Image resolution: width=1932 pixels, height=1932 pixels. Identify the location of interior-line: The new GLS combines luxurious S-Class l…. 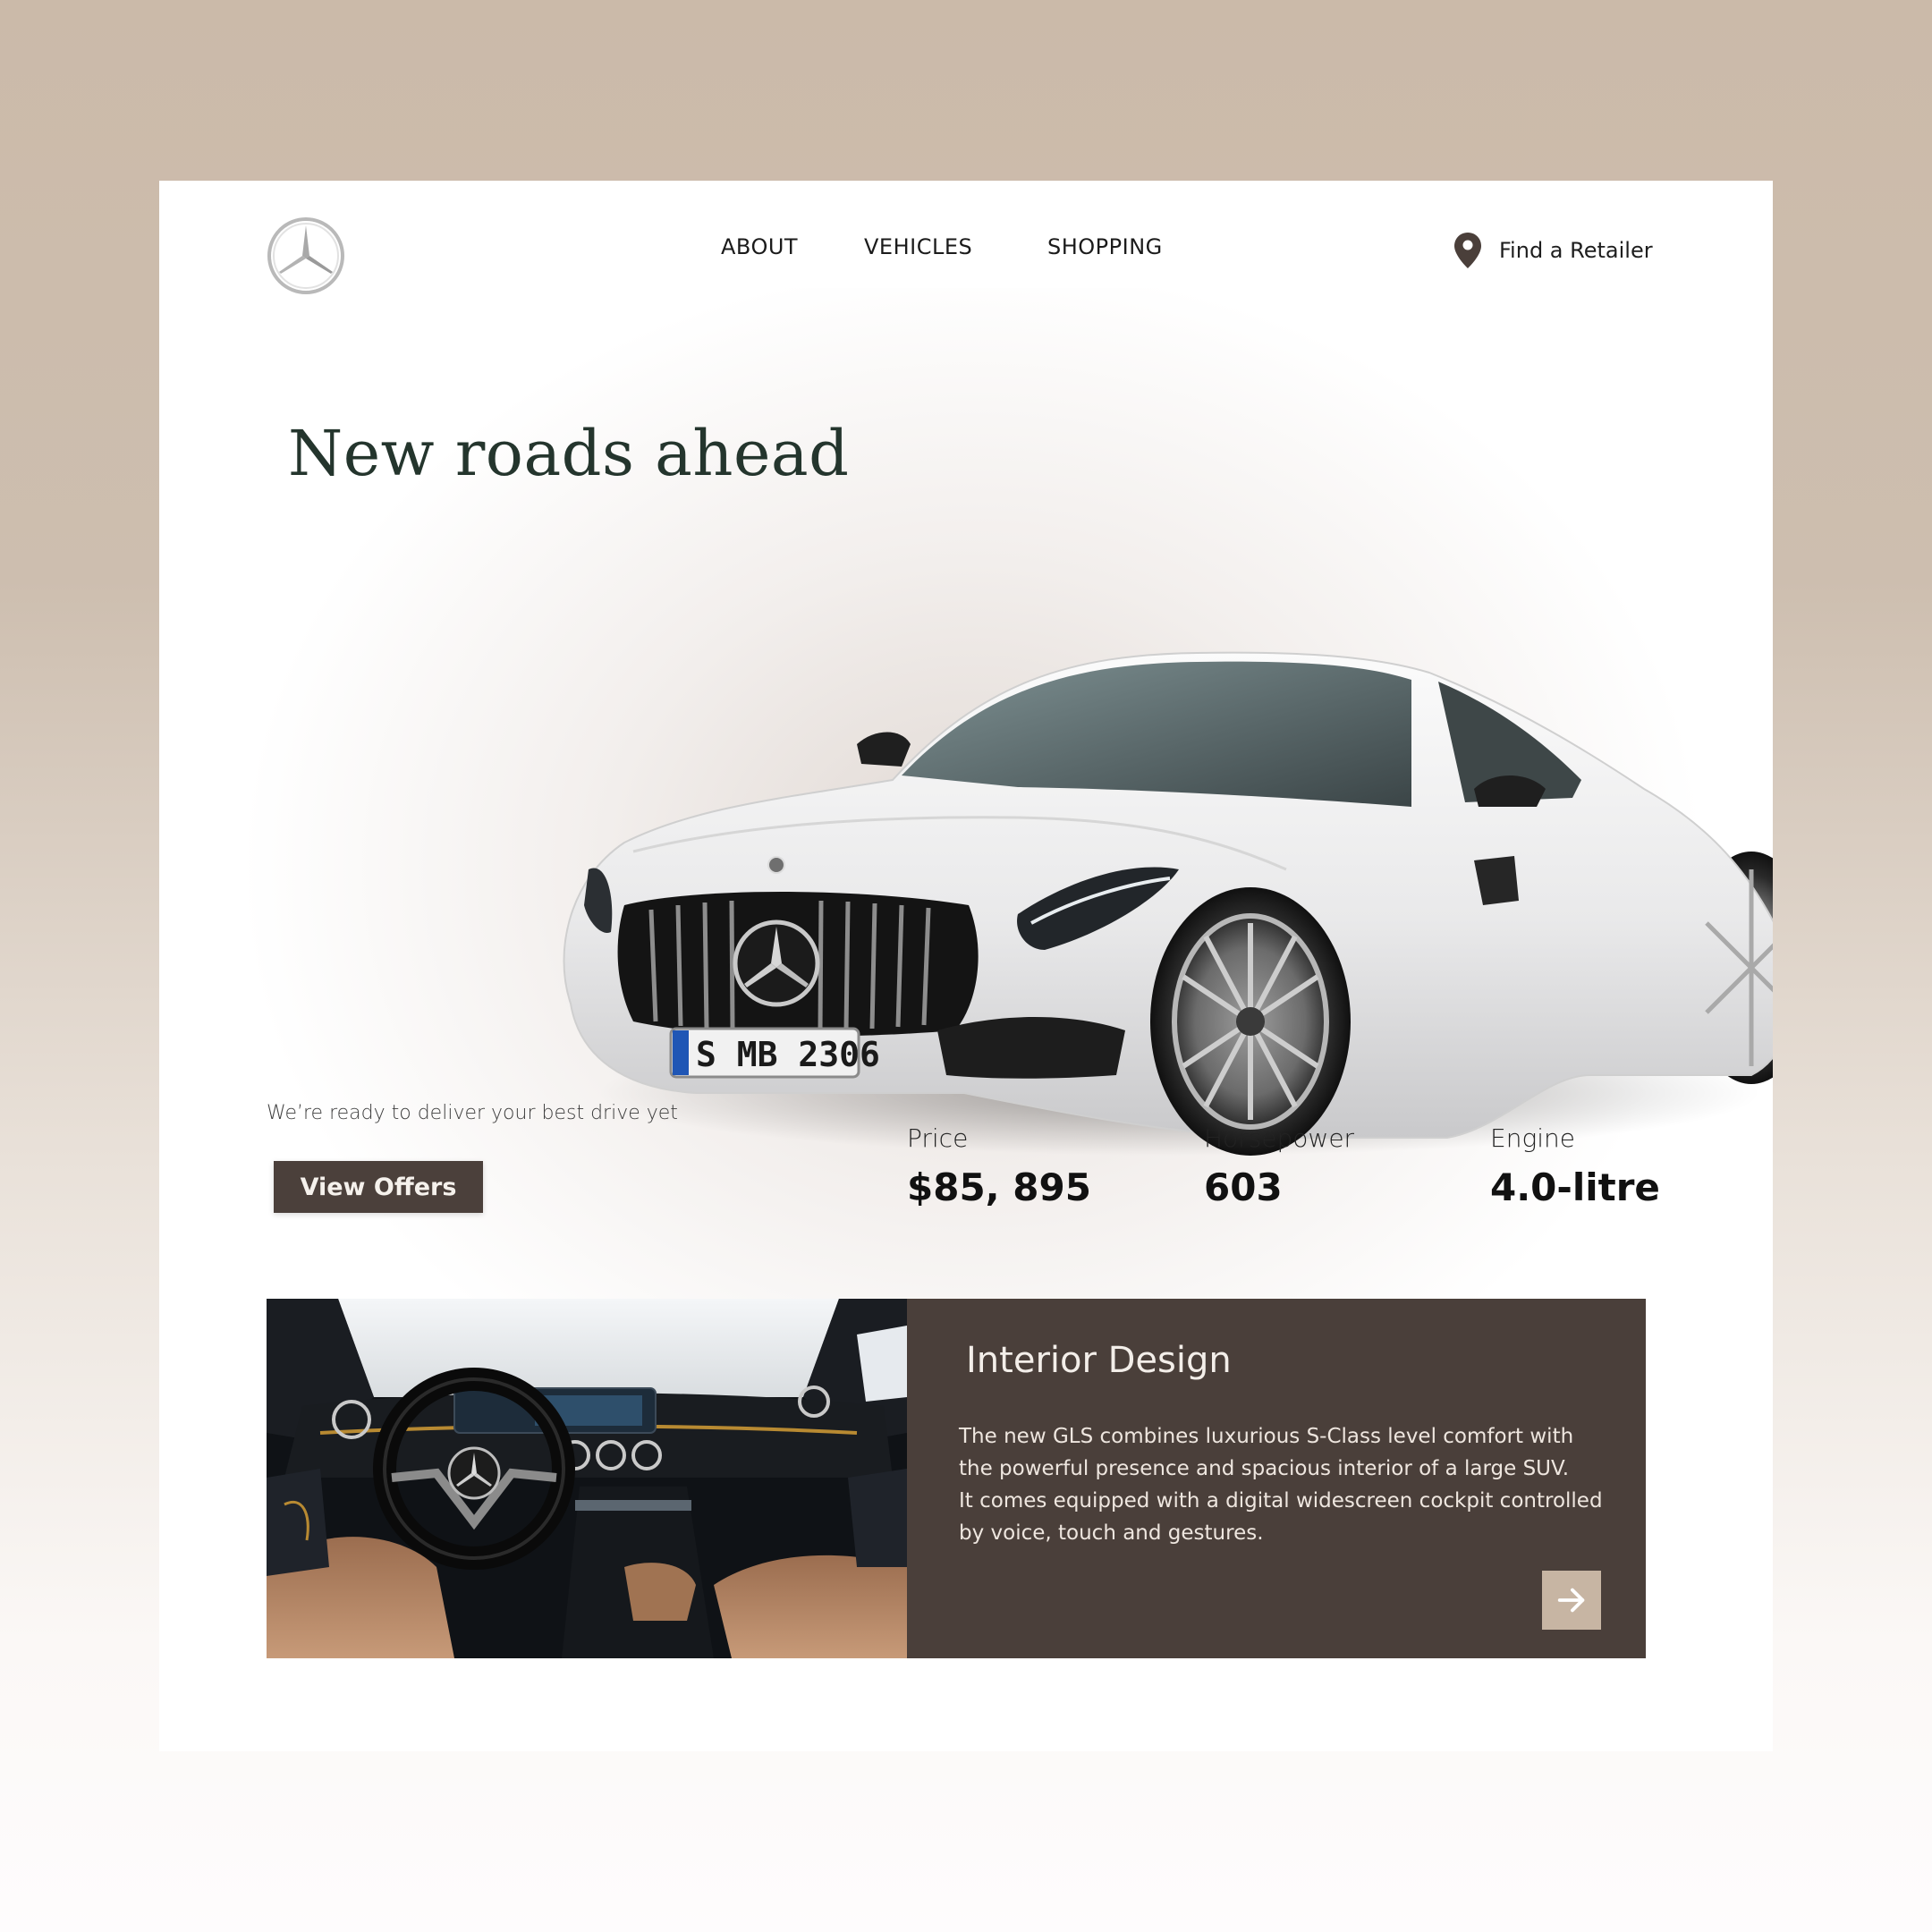
(1266, 1436).